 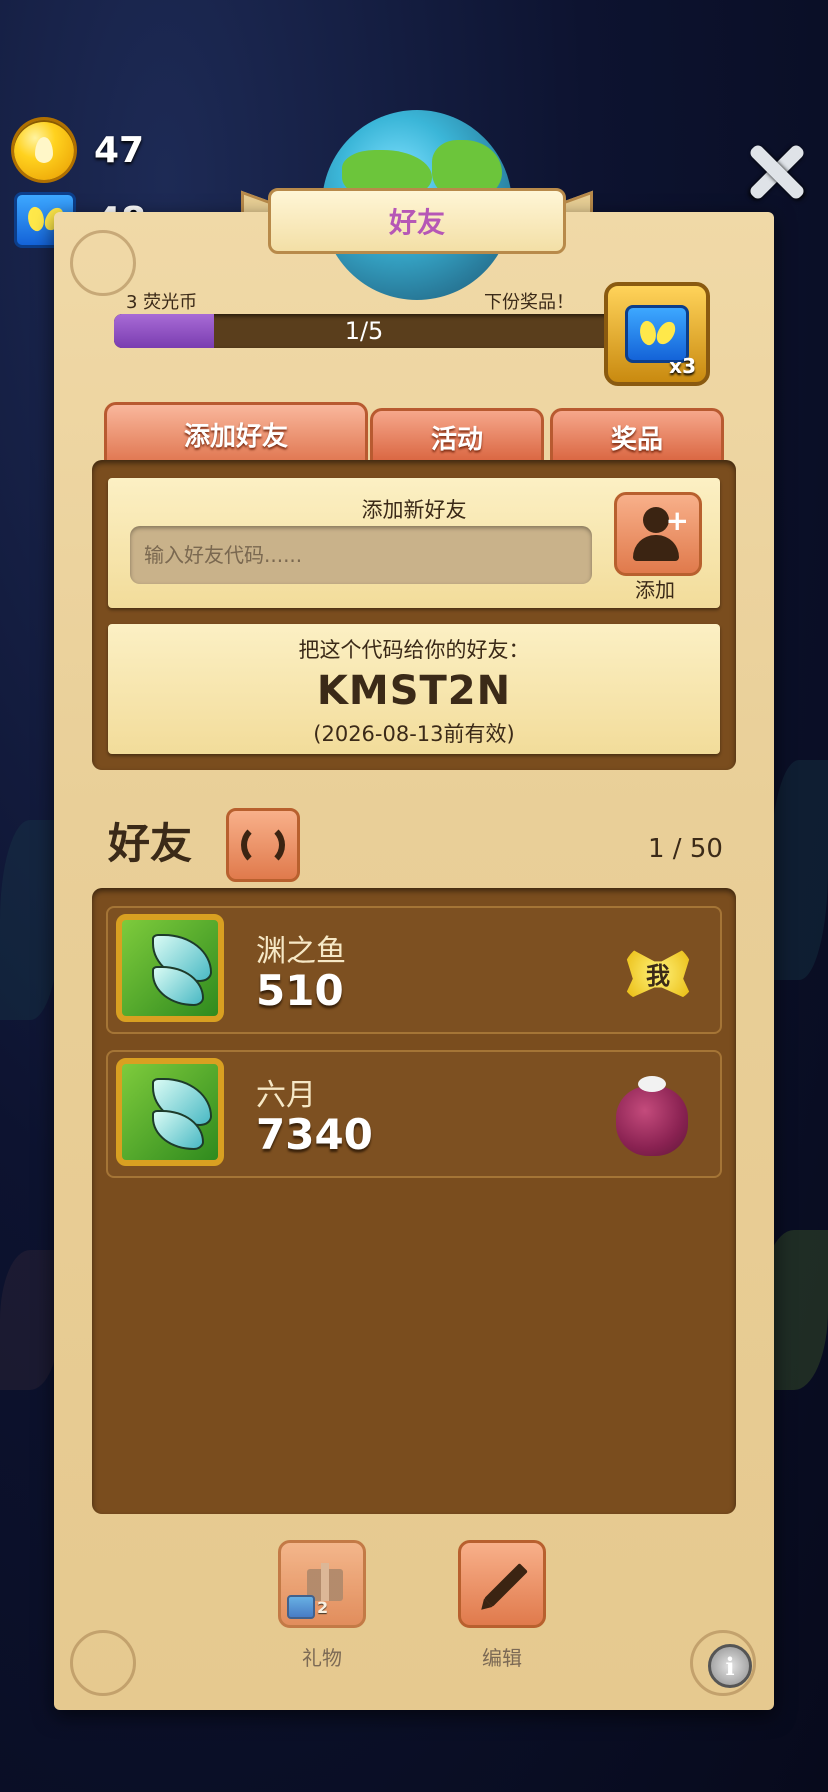 What do you see at coordinates (657, 334) in the screenshot?
I see `next-reward-box: x3` at bounding box center [657, 334].